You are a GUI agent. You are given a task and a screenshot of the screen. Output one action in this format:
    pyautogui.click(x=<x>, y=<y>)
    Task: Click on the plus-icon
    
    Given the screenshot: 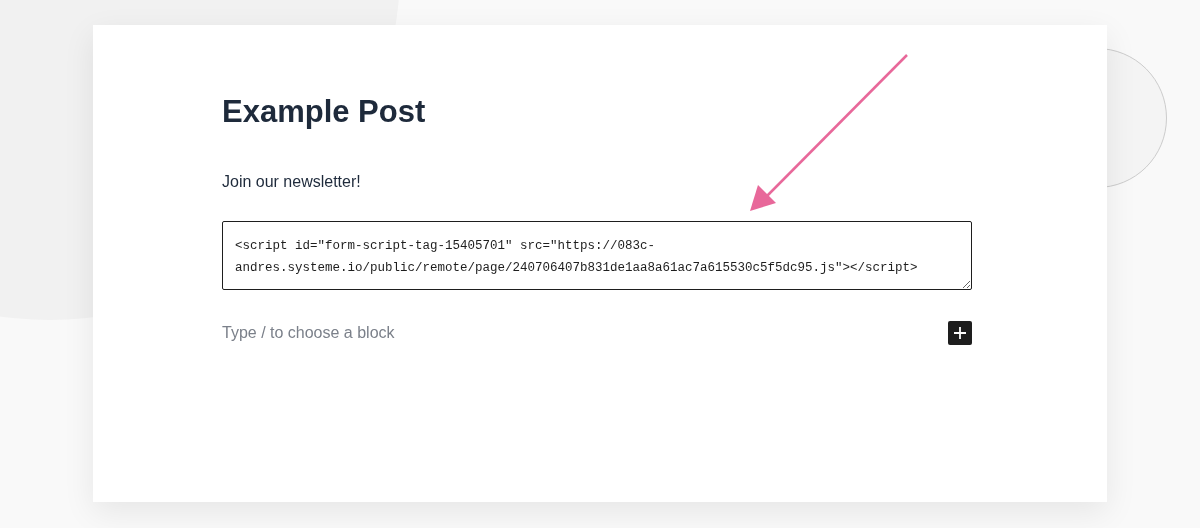 What is the action you would take?
    pyautogui.click(x=960, y=332)
    